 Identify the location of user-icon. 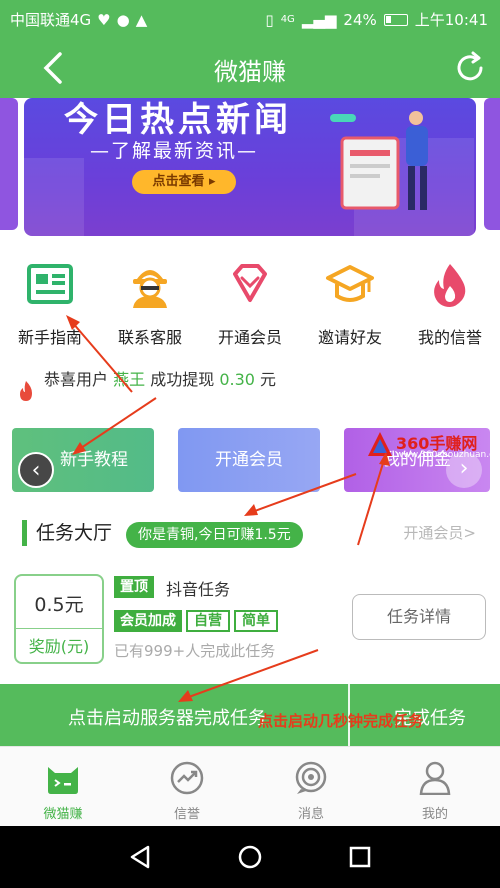
(435, 778).